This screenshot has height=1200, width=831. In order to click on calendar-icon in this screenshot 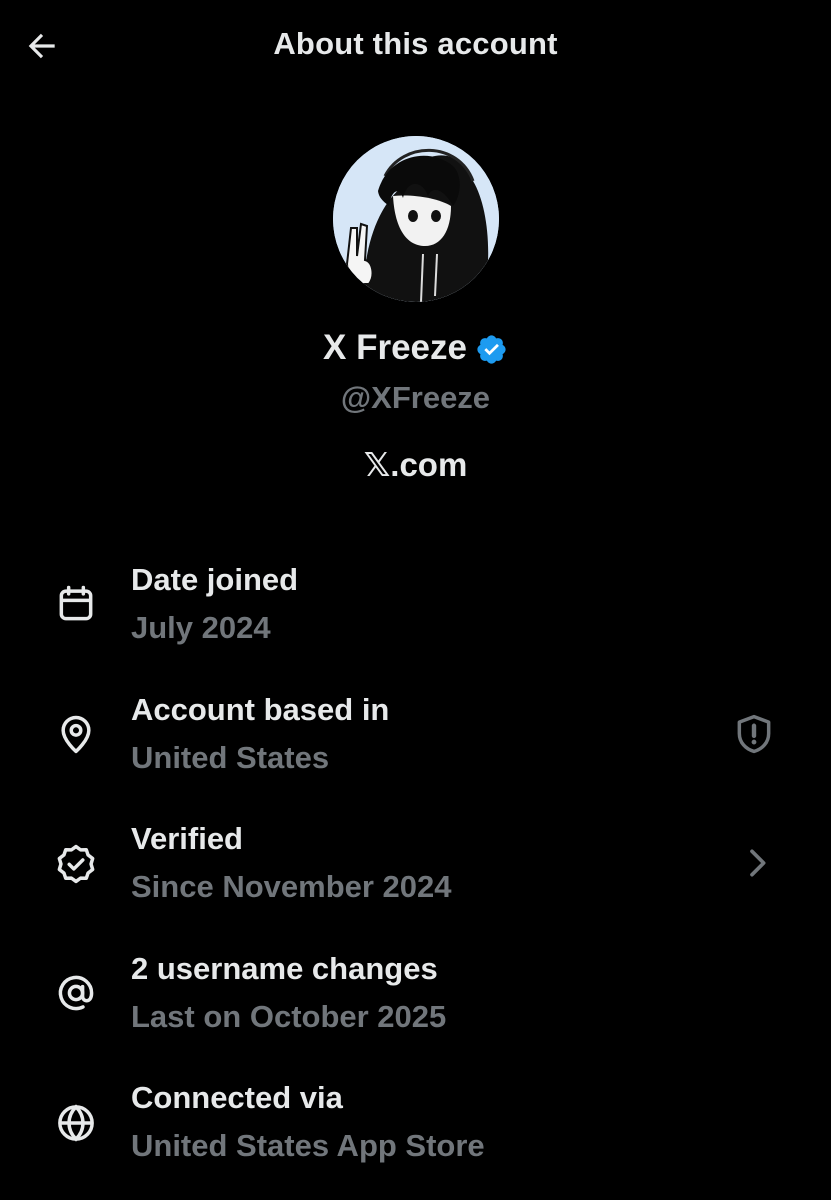, I will do `click(76, 604)`.